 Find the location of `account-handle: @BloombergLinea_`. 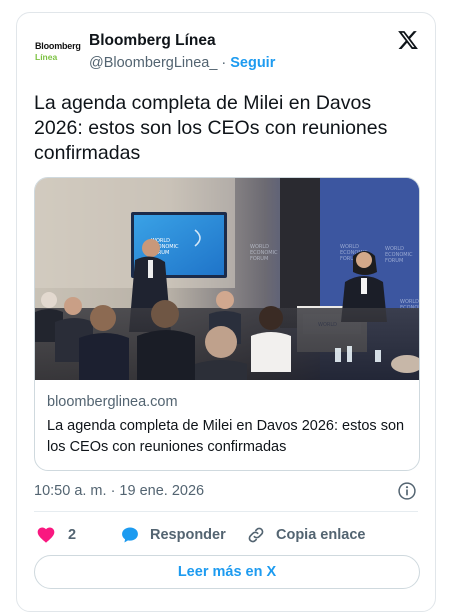

account-handle: @BloombergLinea_ is located at coordinates (153, 63).